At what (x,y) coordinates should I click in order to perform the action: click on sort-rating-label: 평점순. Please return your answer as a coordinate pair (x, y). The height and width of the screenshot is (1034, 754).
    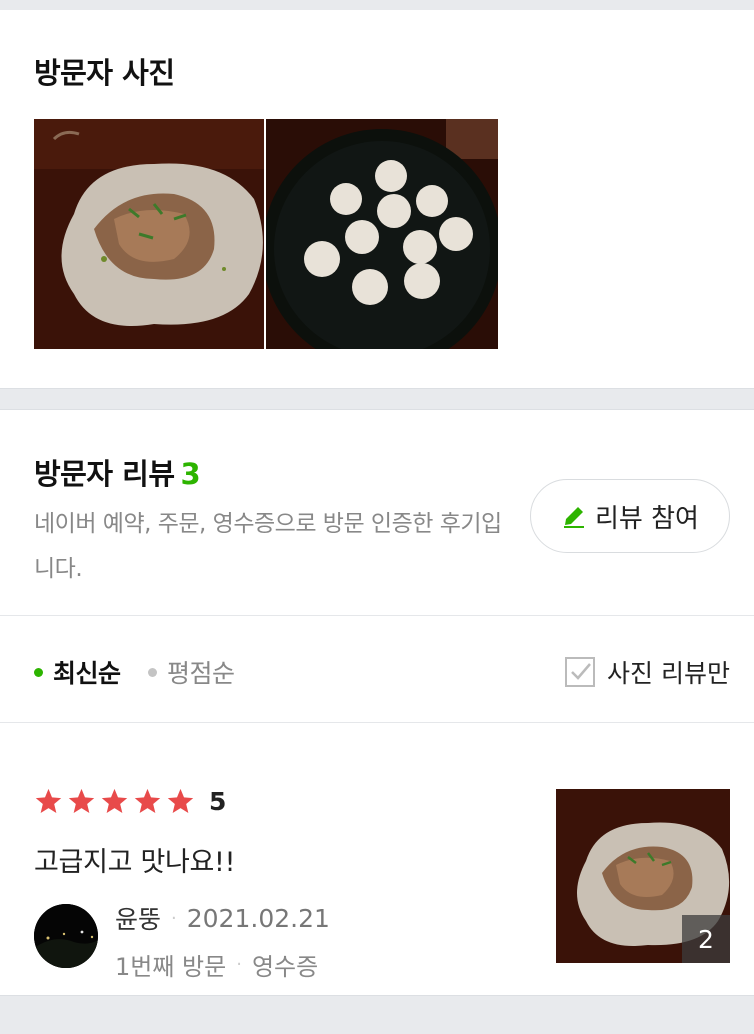
    Looking at the image, I should click on (201, 673).